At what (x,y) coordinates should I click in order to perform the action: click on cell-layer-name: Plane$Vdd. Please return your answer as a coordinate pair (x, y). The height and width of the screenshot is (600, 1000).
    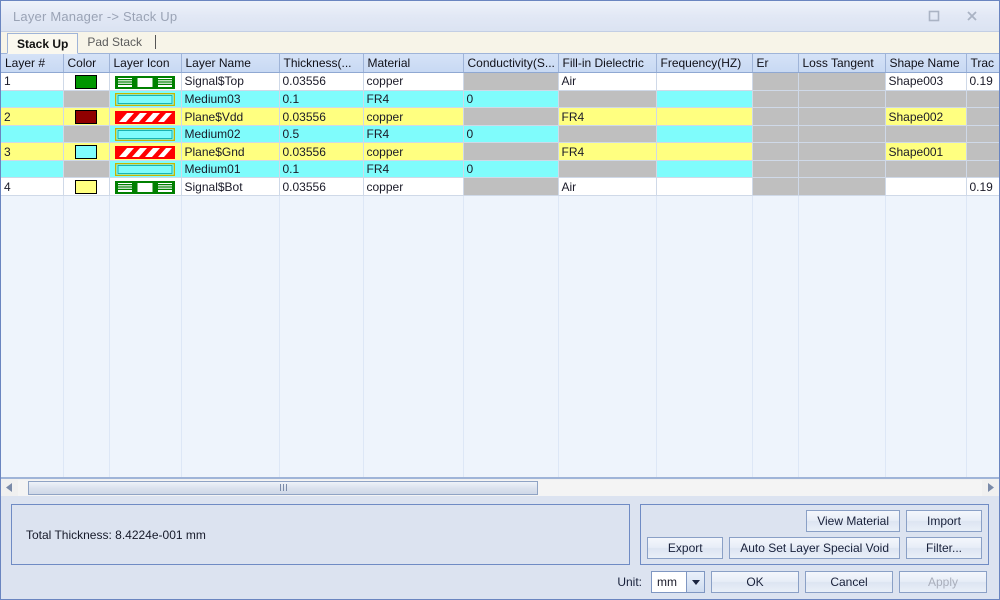
    Looking at the image, I should click on (230, 116).